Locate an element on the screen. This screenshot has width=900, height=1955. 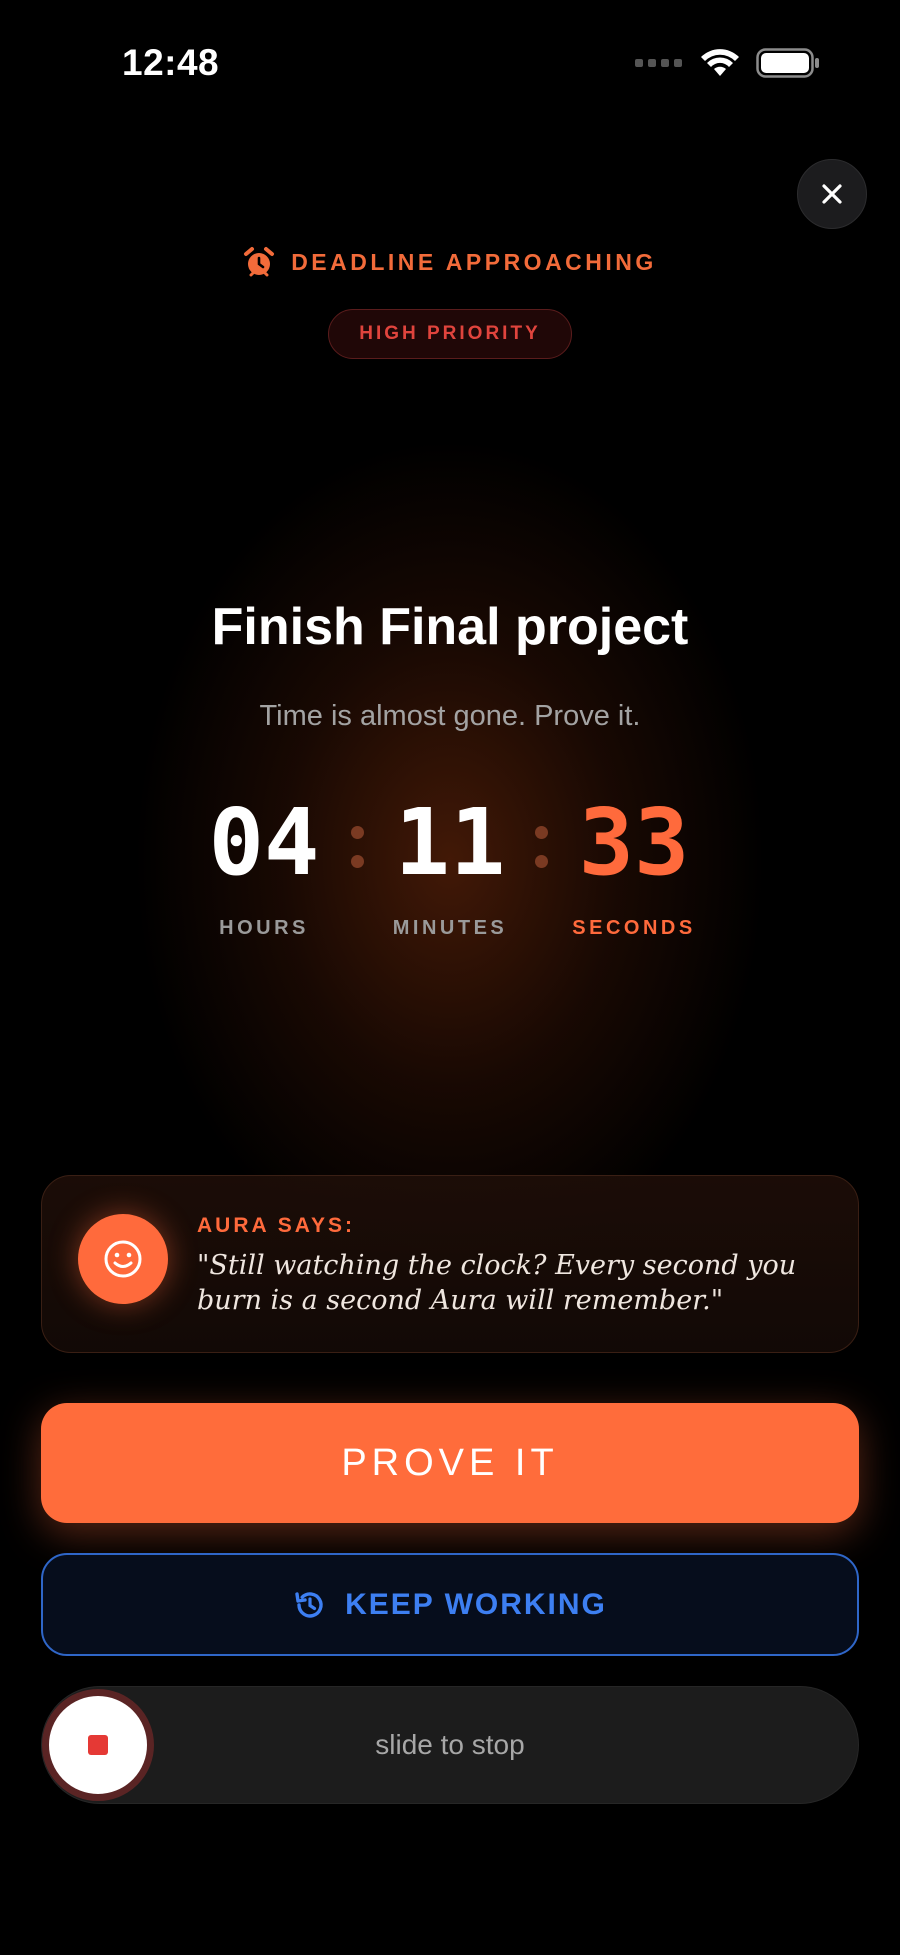
prove-it-button: PROVE IT is located at coordinates (450, 1463).